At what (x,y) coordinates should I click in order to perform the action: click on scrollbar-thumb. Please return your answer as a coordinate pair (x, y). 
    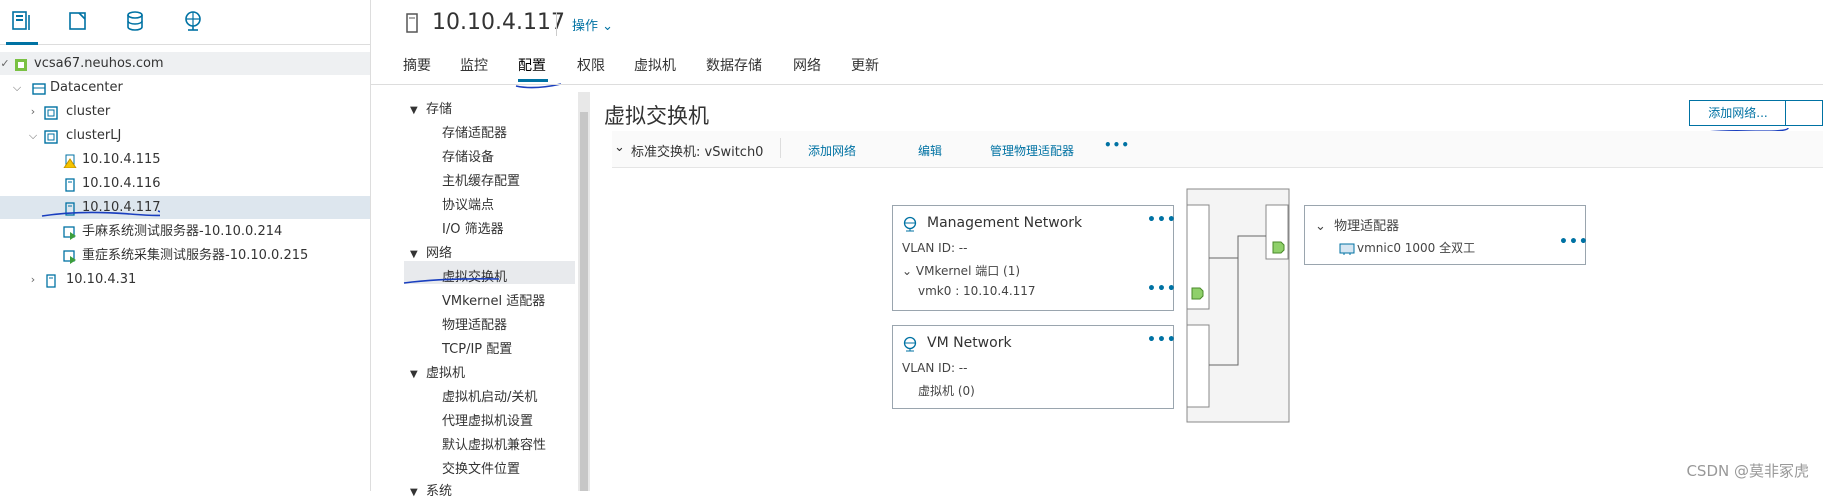
    Looking at the image, I should click on (584, 301).